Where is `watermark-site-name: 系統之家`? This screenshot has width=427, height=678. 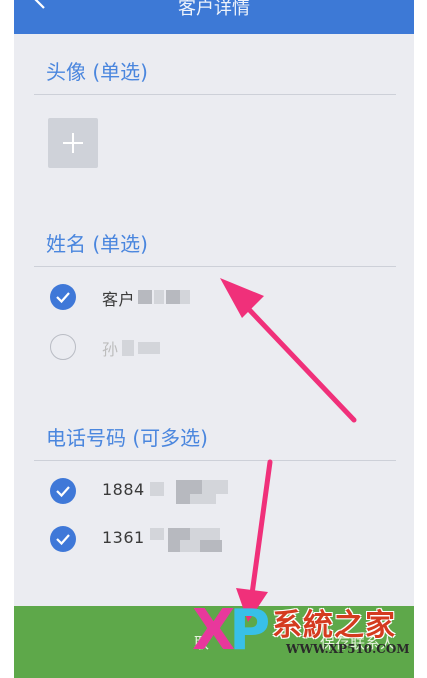
watermark-site-name: 系統之家 is located at coordinates (334, 625).